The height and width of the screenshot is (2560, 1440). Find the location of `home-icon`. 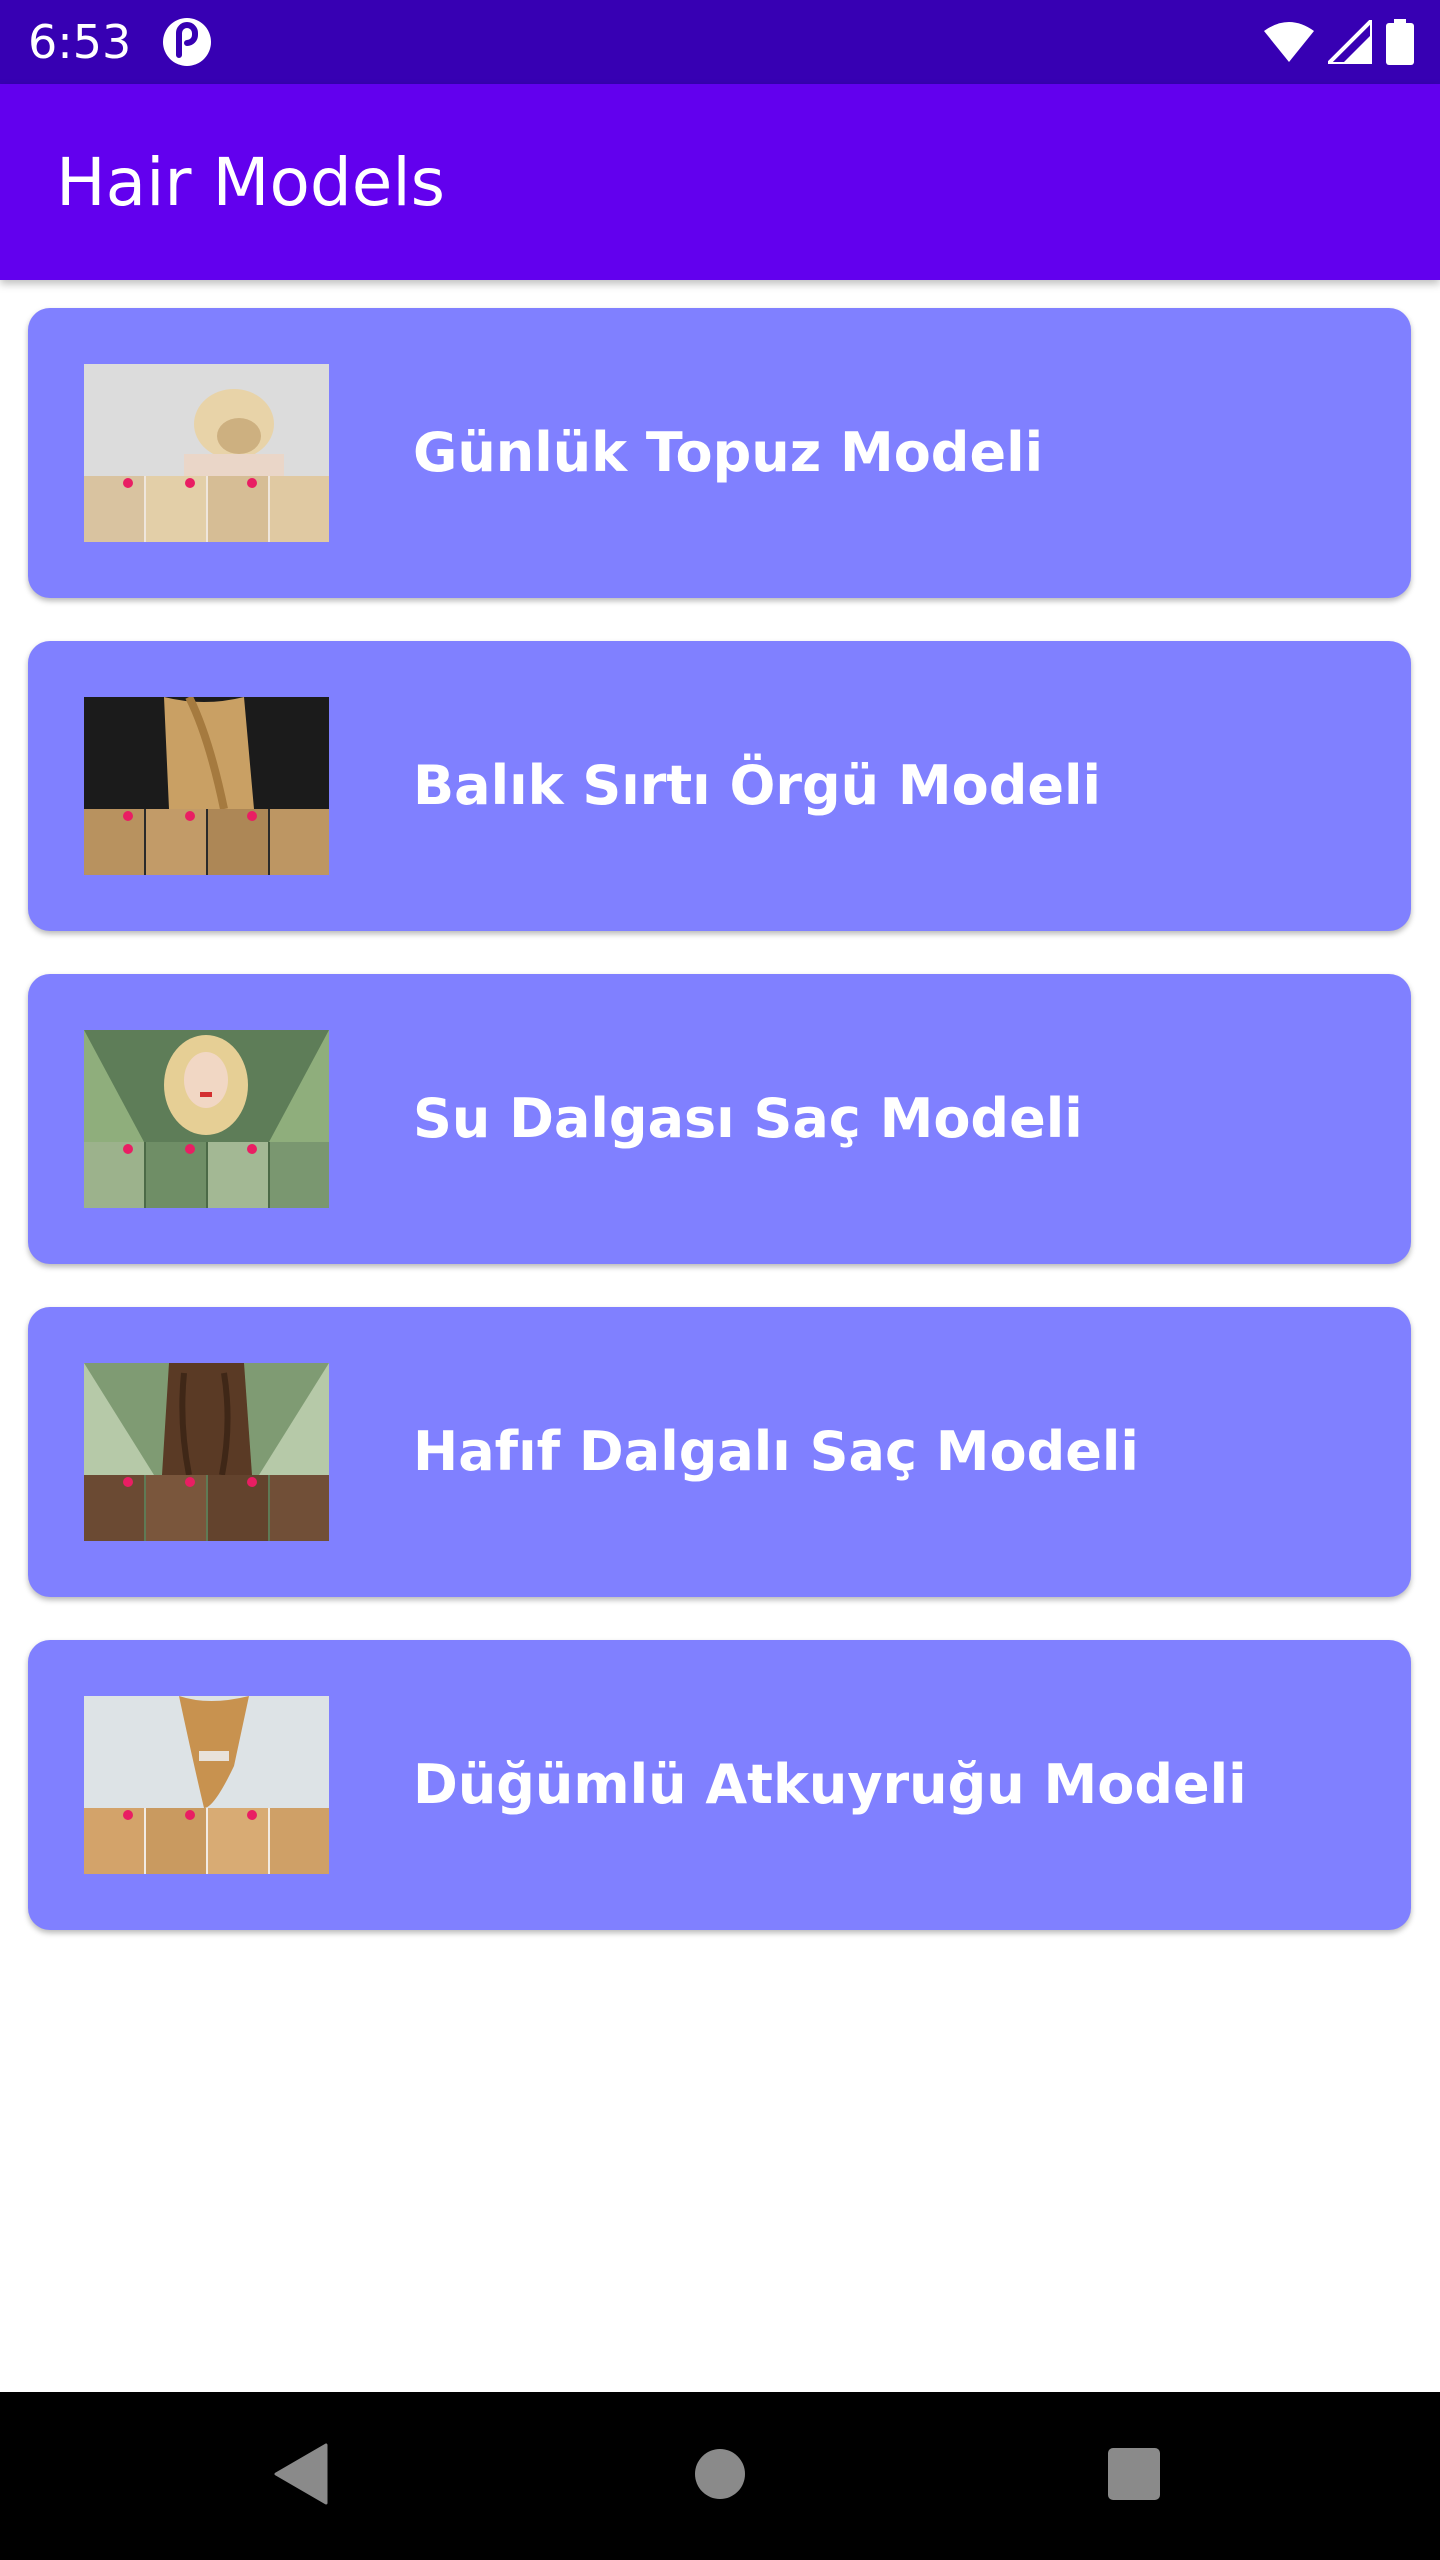

home-icon is located at coordinates (720, 2476).